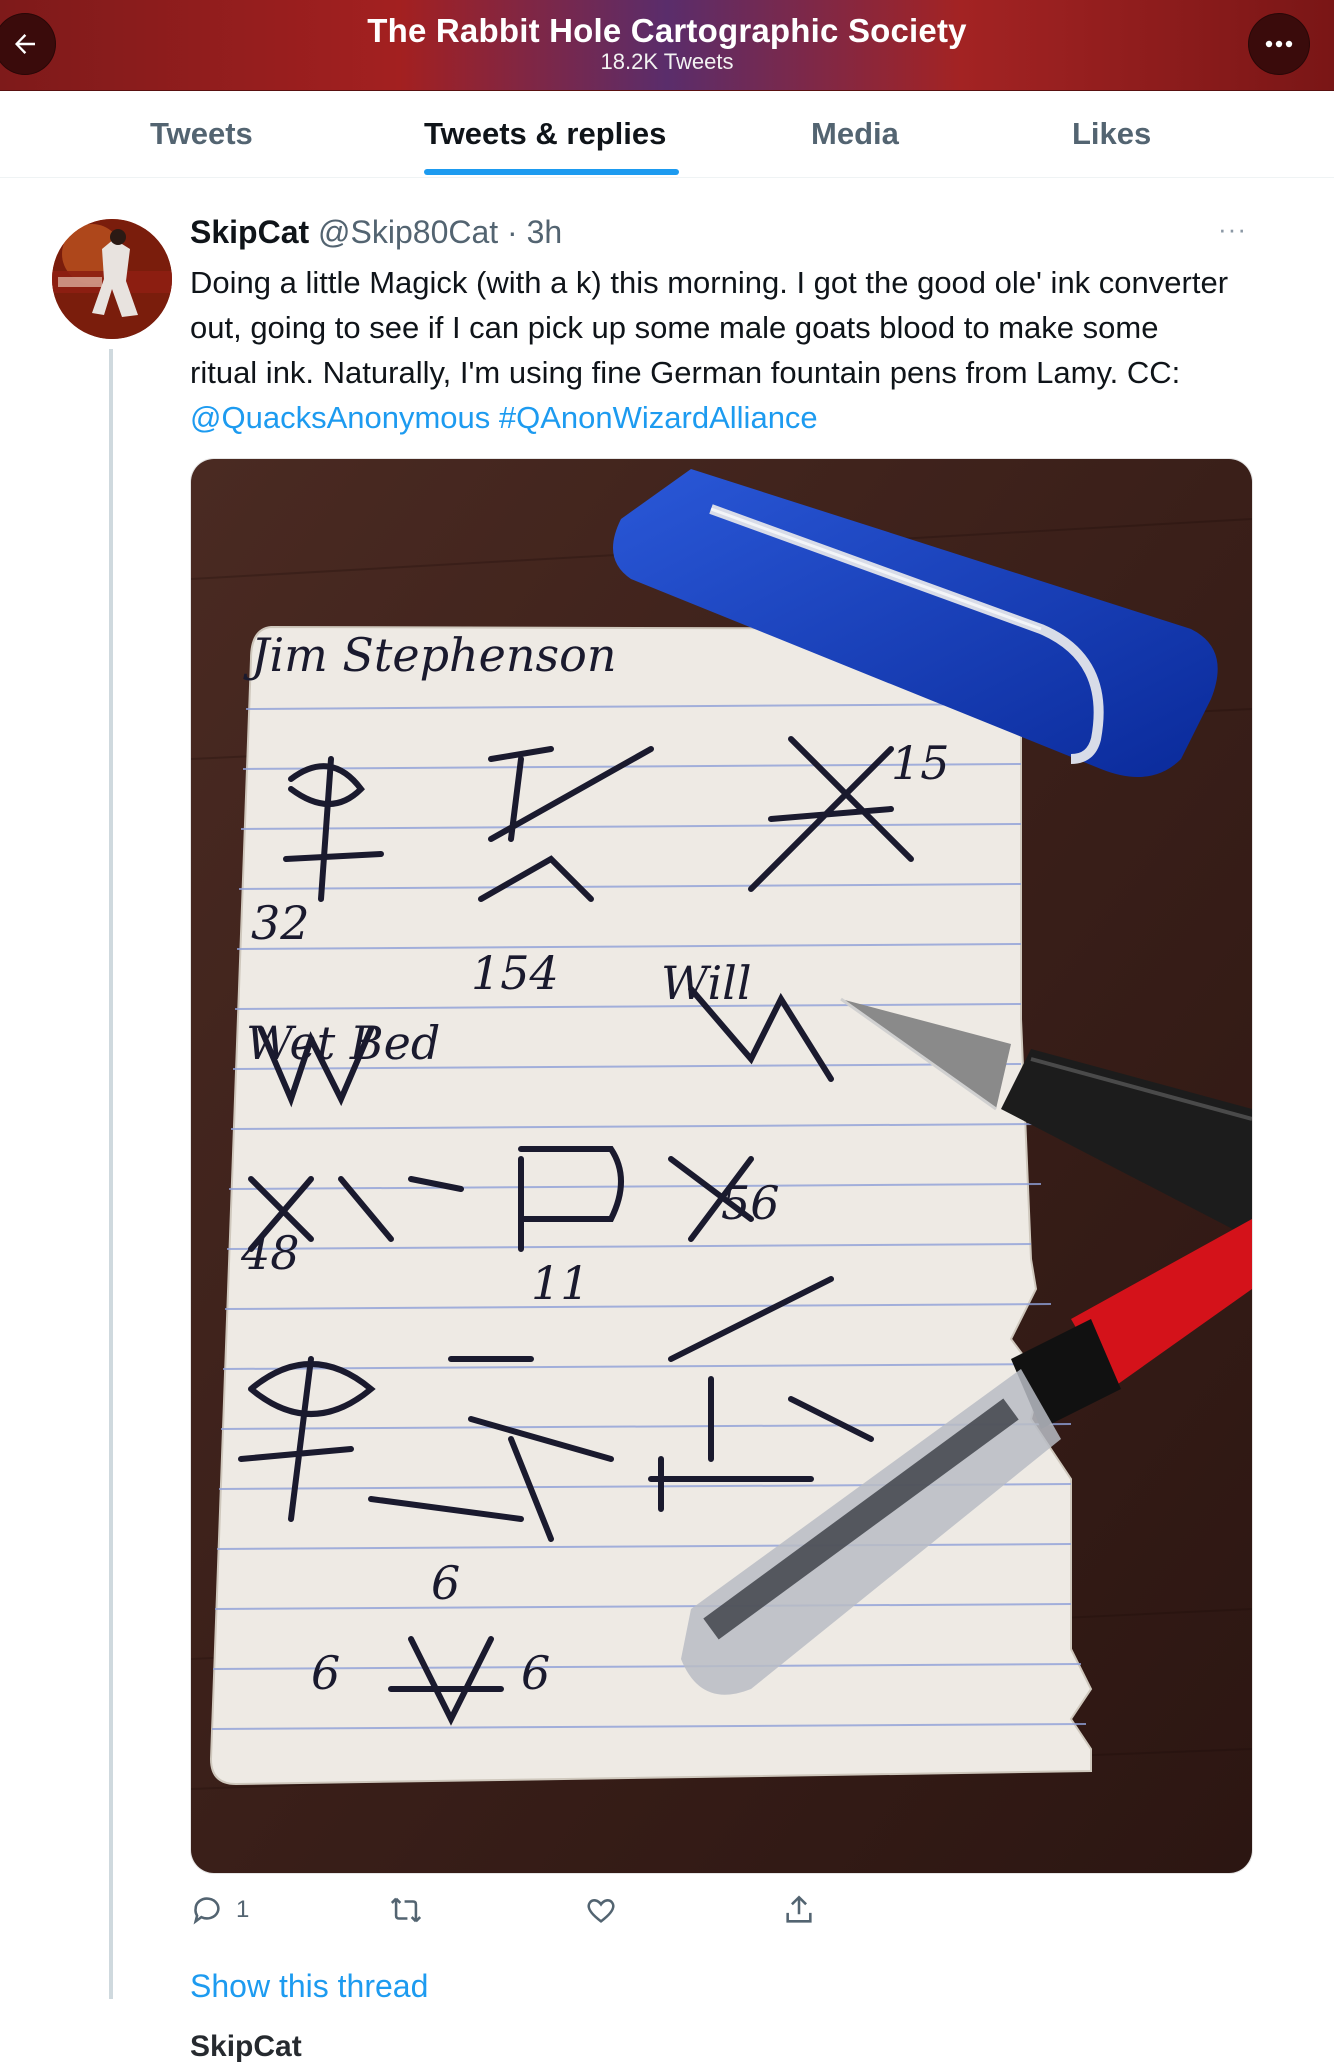 The width and height of the screenshot is (1334, 2064). I want to click on paper-number-6-right: 6, so click(535, 1673).